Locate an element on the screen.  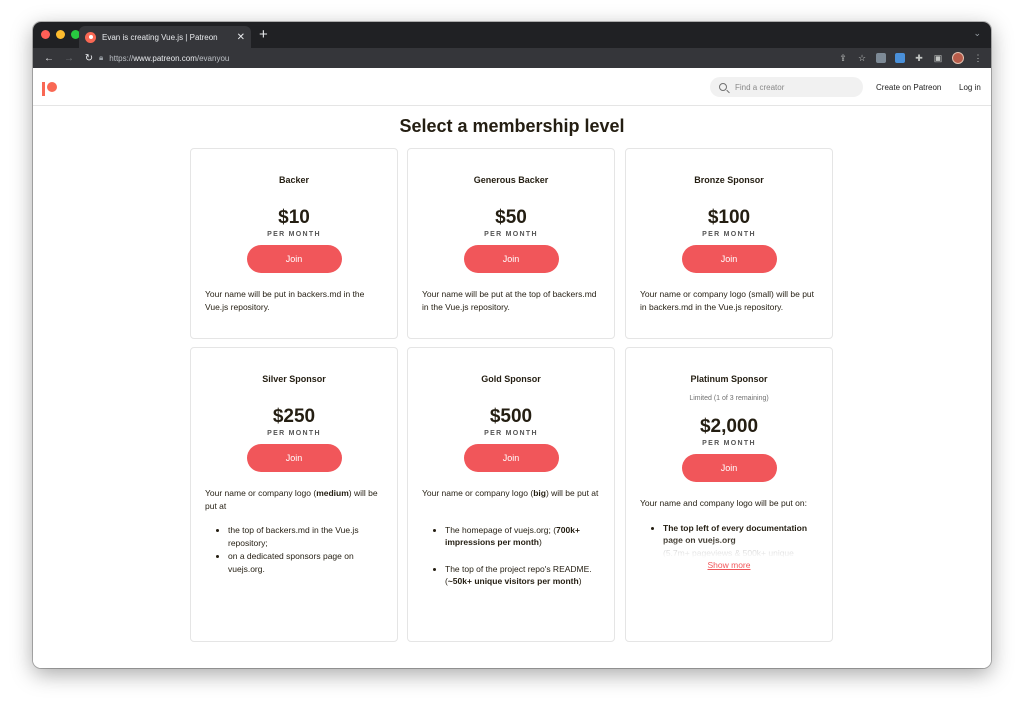
extensions-puzzle-icon: ✚ is located at coordinates (919, 58).